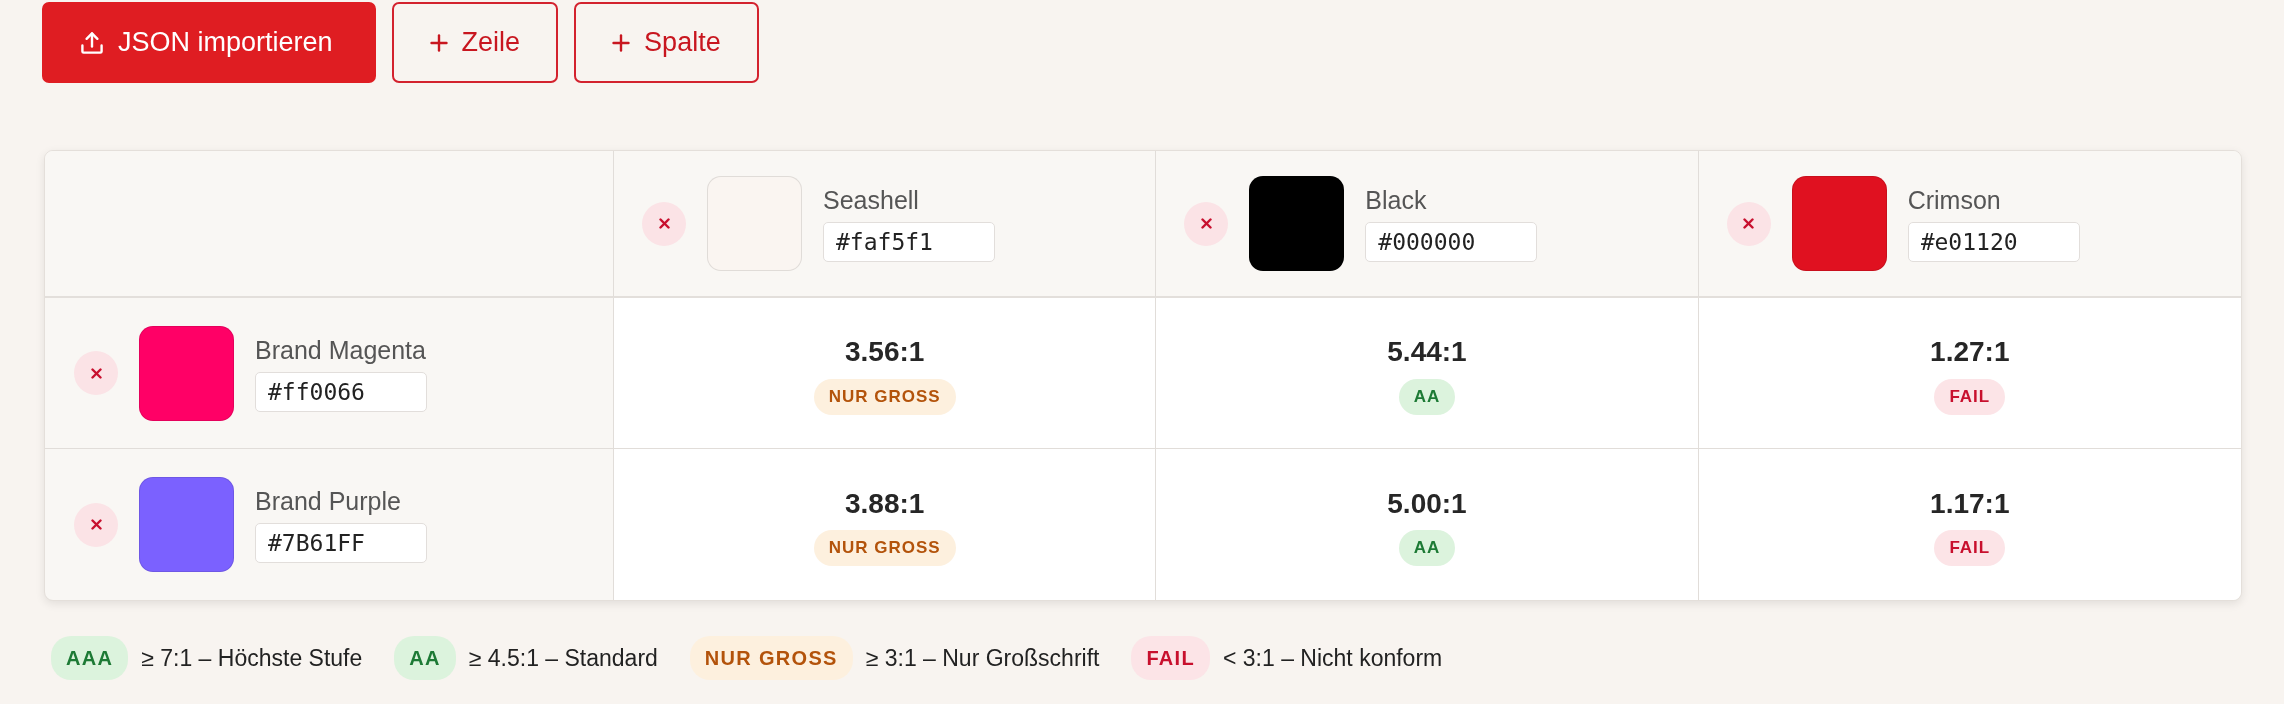  What do you see at coordinates (563, 658) in the screenshot?
I see `legend-text: ≥ 4.5:1 – Standard` at bounding box center [563, 658].